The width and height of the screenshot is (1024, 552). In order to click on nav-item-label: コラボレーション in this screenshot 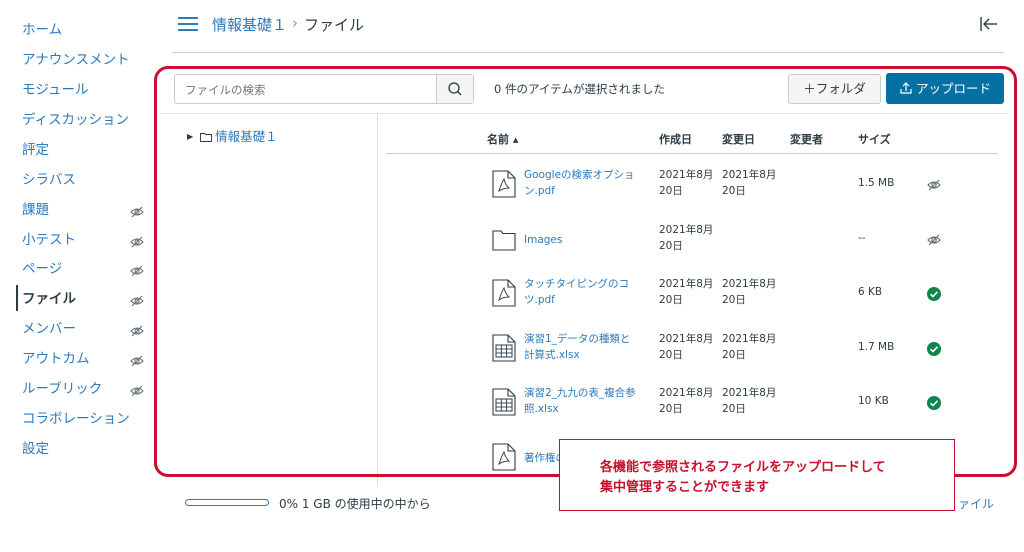, I will do `click(76, 419)`.